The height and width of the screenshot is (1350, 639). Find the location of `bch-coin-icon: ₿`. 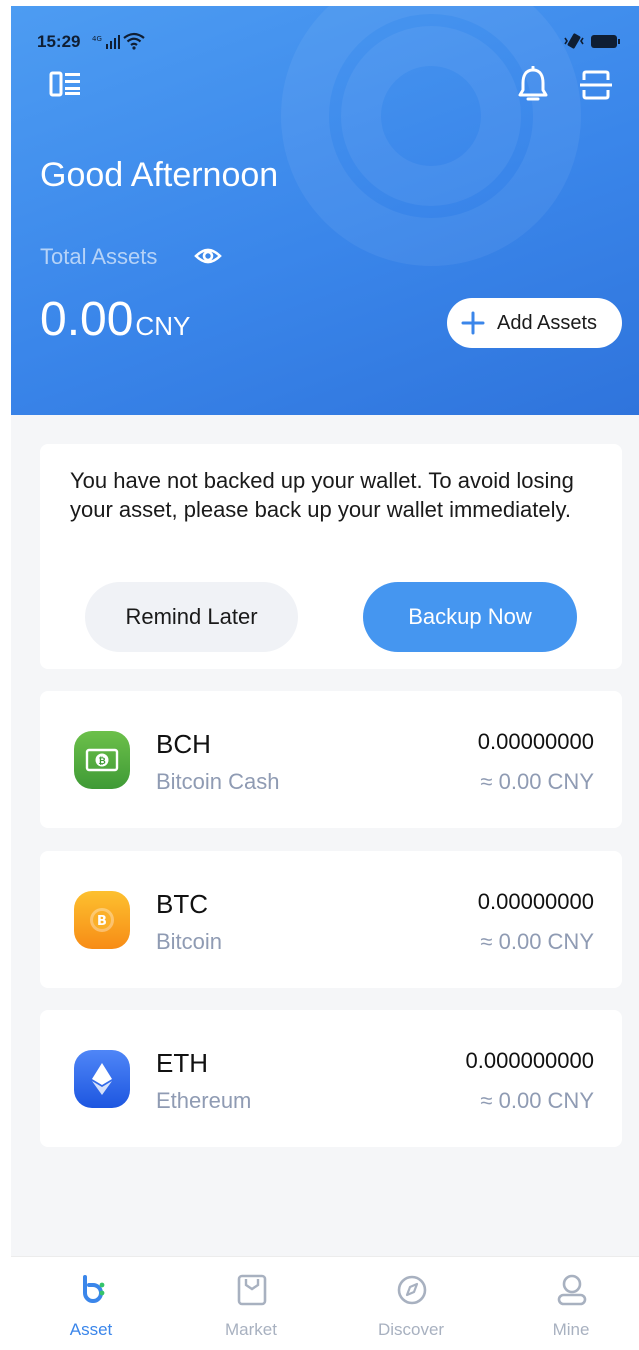

bch-coin-icon: ₿ is located at coordinates (102, 760).